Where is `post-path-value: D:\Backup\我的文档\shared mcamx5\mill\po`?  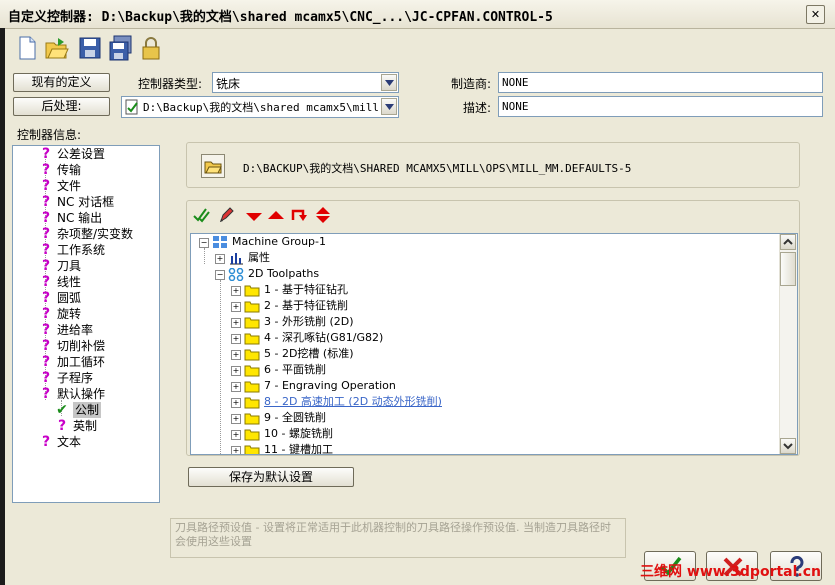 post-path-value: D:\Backup\我的文档\shared mcamx5\mill\po is located at coordinates (261, 107).